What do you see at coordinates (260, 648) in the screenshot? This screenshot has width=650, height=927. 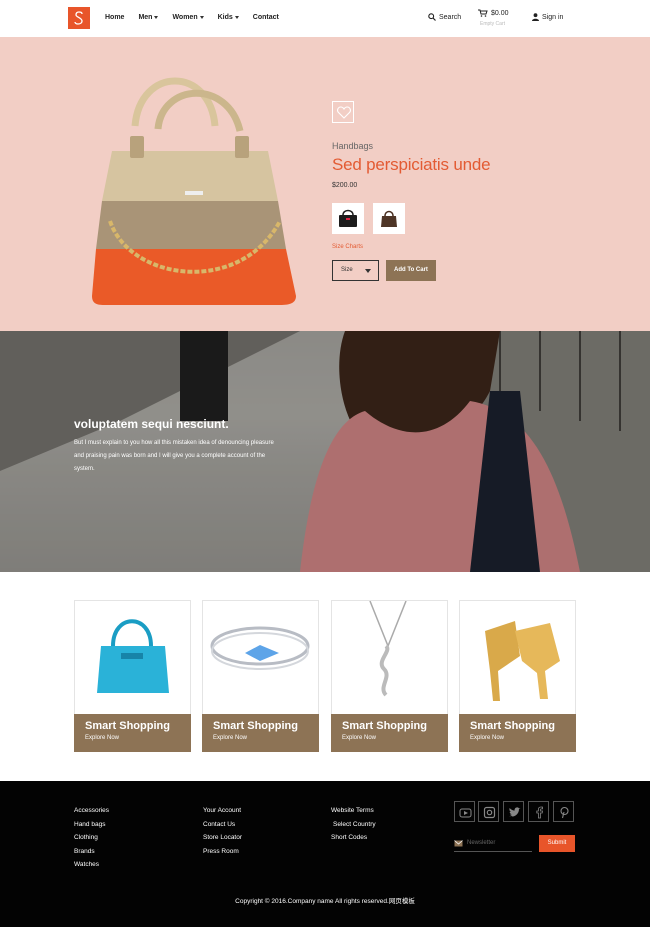 I see `bracelet-image` at bounding box center [260, 648].